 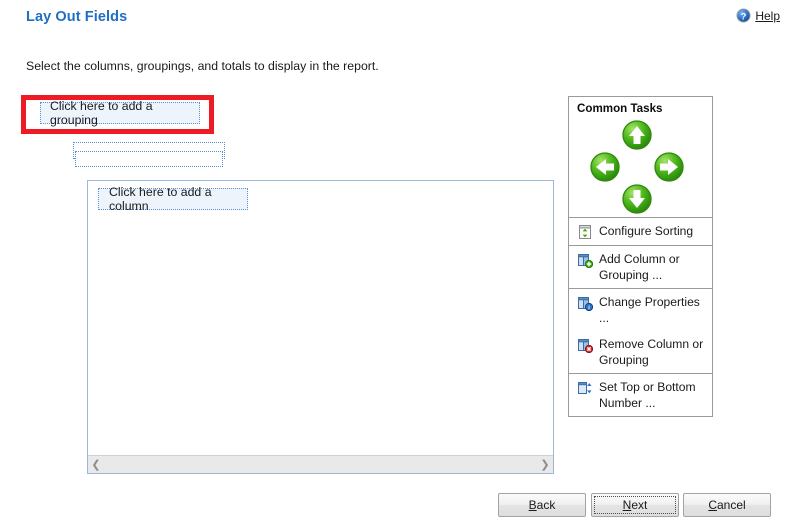 What do you see at coordinates (585, 232) in the screenshot?
I see `sort-arrows-icon` at bounding box center [585, 232].